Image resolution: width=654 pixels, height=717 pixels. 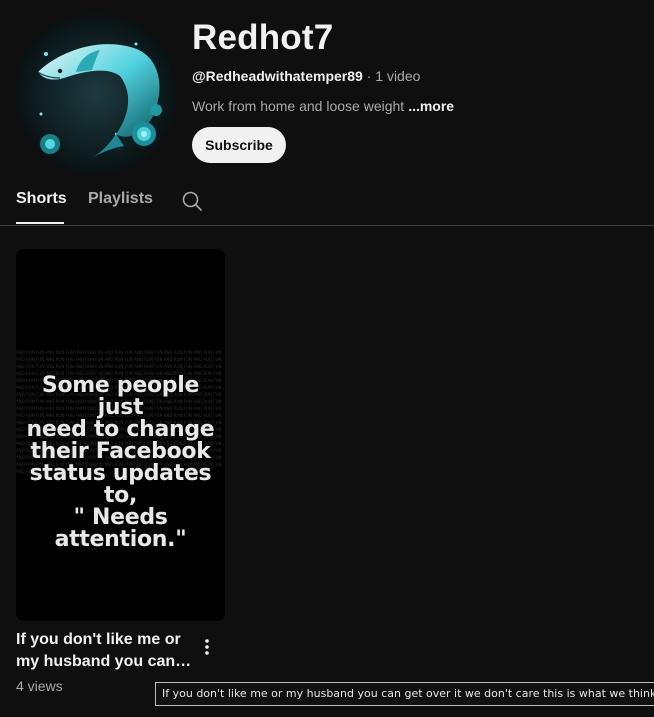 I want to click on channel-name: Redhot7, so click(x=263, y=37).